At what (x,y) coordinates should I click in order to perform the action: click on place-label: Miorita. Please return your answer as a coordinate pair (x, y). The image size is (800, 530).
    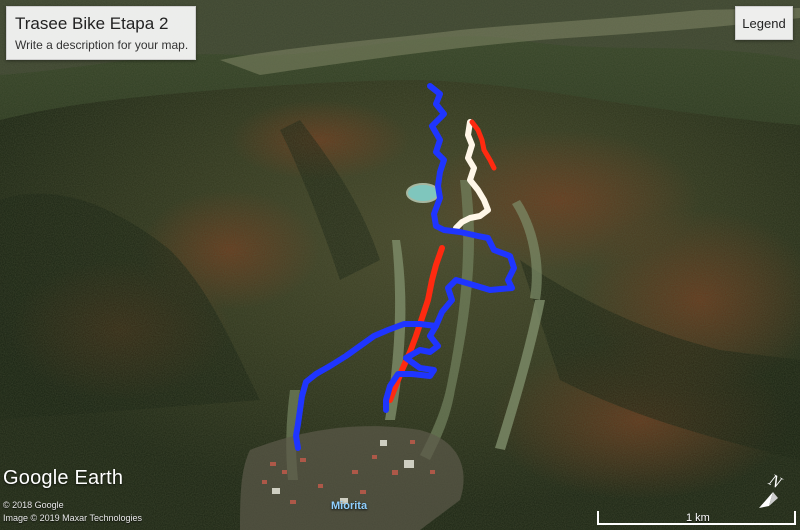
    Looking at the image, I should click on (349, 506).